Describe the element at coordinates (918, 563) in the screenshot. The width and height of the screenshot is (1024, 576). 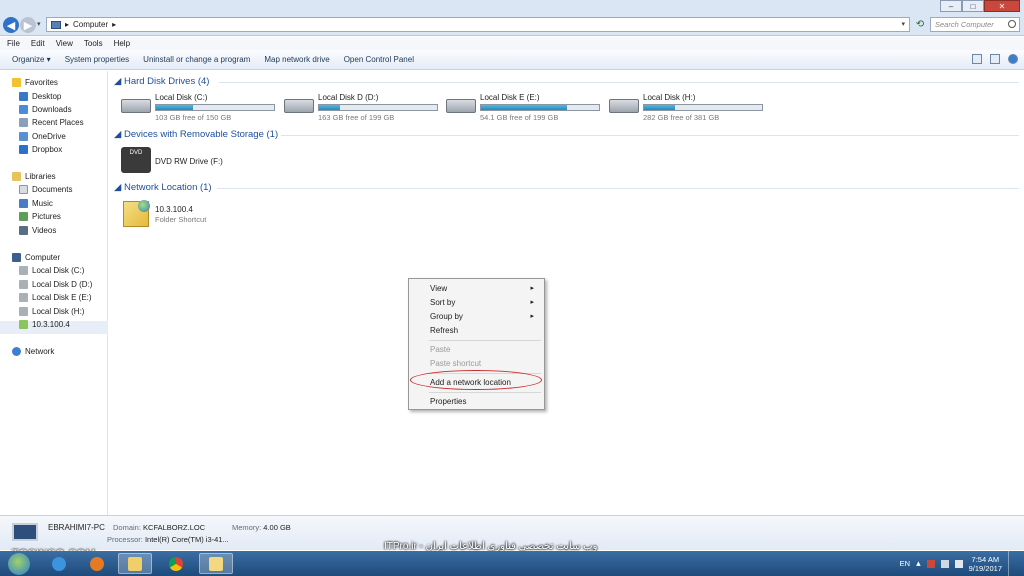
I see `tray-expand-icon: ▴` at that location.